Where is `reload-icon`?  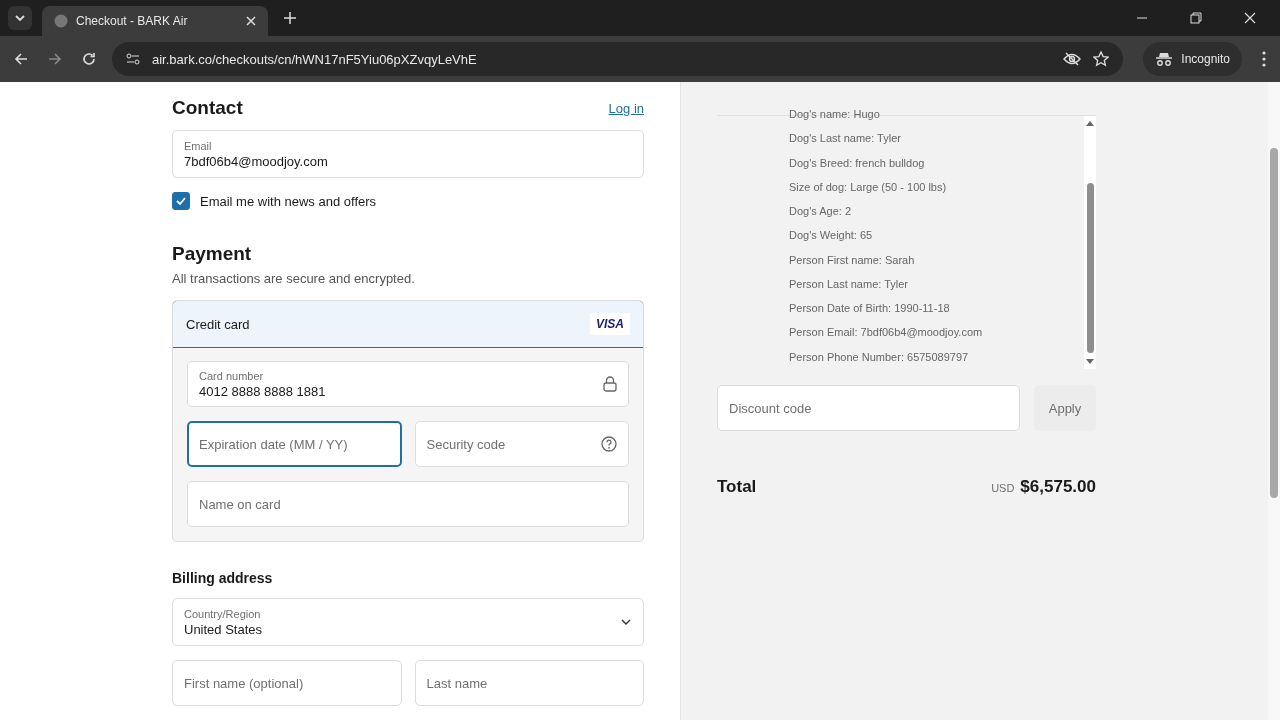 reload-icon is located at coordinates (89, 59).